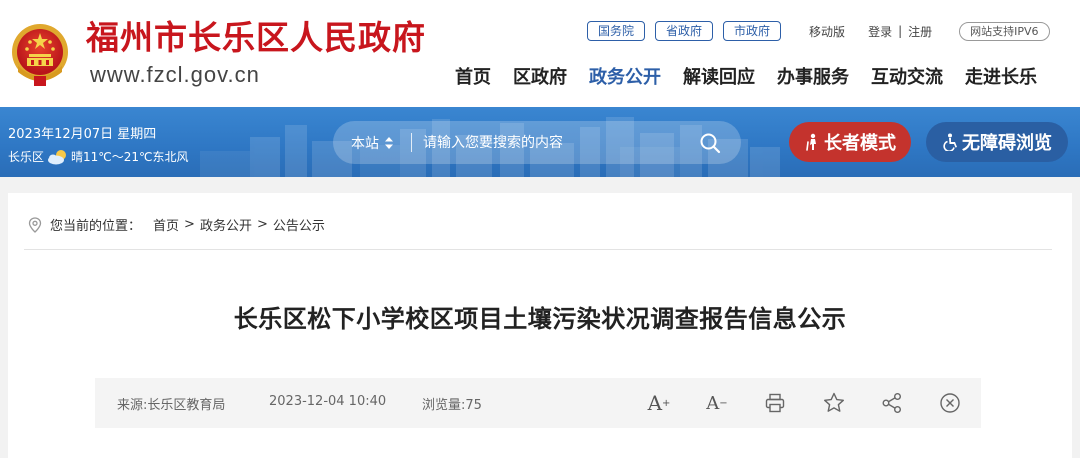  I want to click on link-city-gov: 市政府, so click(752, 31).